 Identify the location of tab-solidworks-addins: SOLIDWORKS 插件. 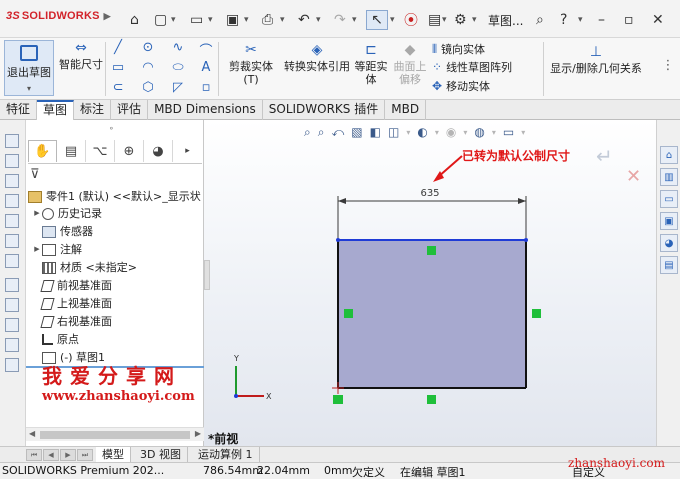
(324, 110).